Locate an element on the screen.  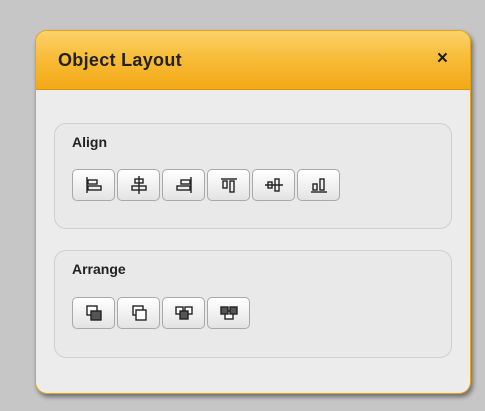
align-center-icon is located at coordinates (138, 185).